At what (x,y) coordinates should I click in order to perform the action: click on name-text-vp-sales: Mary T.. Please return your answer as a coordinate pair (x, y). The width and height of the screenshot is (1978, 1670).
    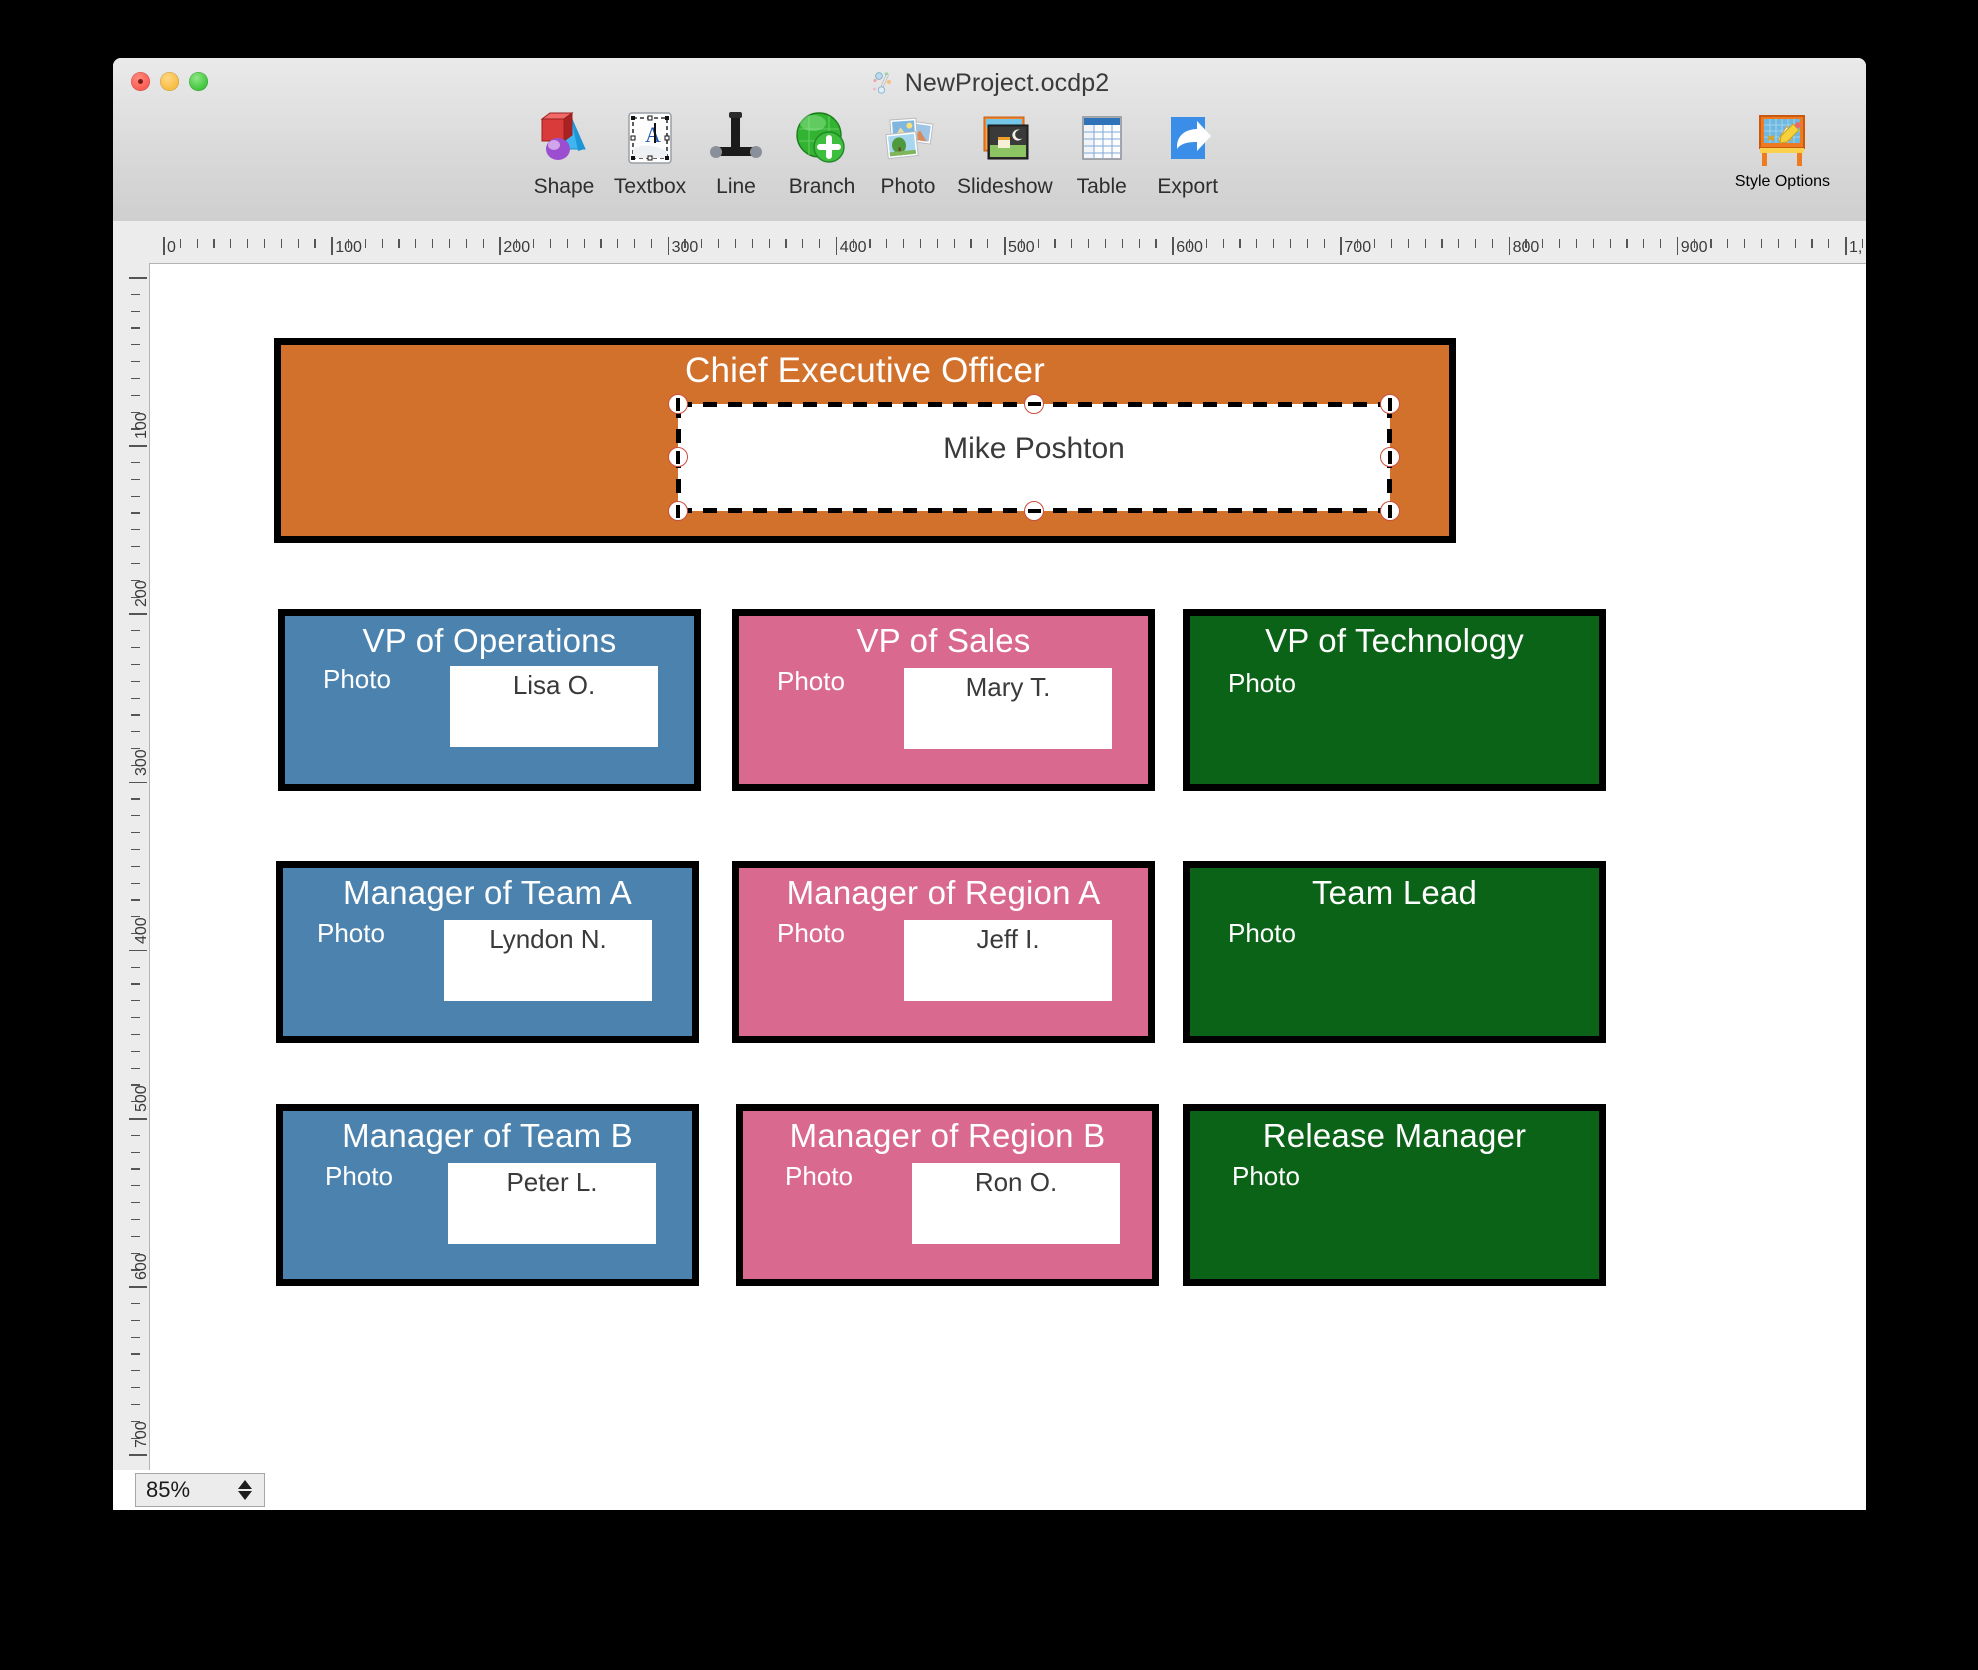
    Looking at the image, I should click on (1008, 687).